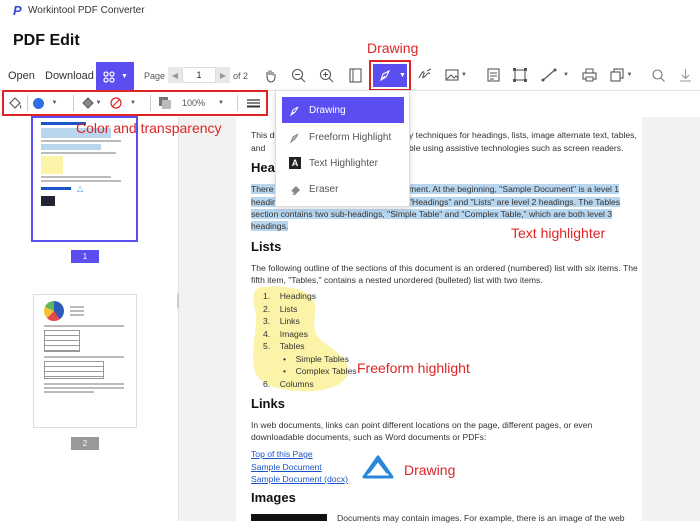 The image size is (700, 525). I want to click on search-icon, so click(658, 75).